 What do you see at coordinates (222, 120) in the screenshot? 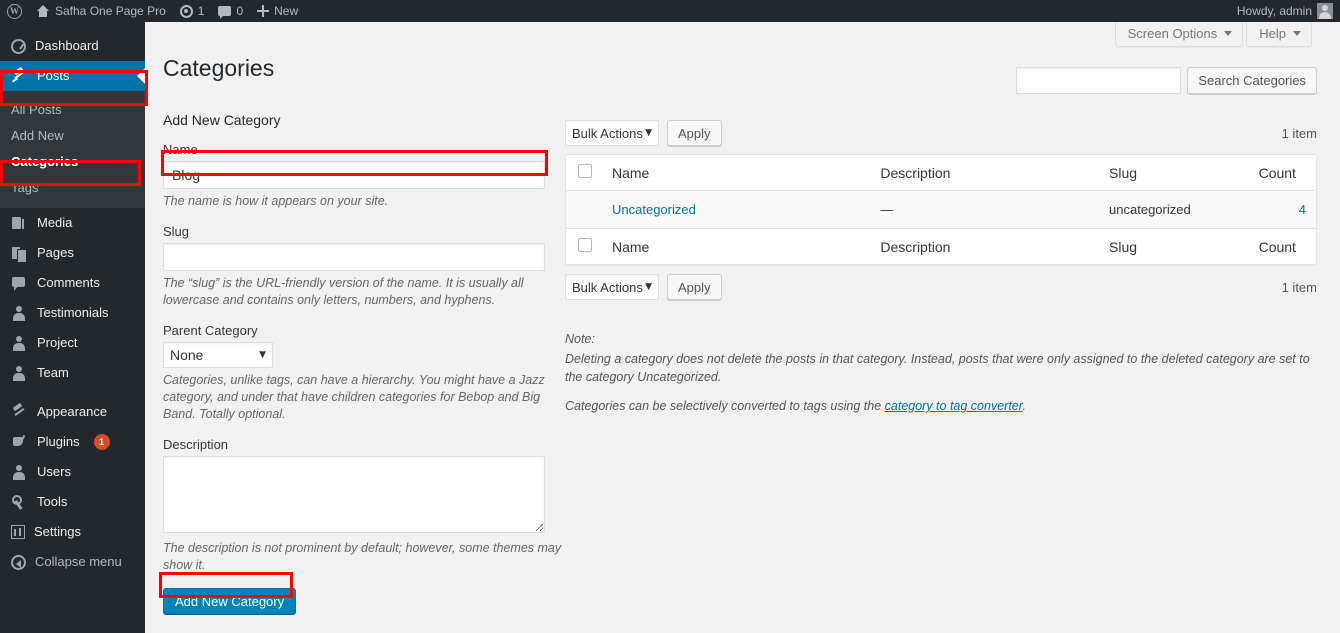
I see `form-heading: Add New Category` at bounding box center [222, 120].